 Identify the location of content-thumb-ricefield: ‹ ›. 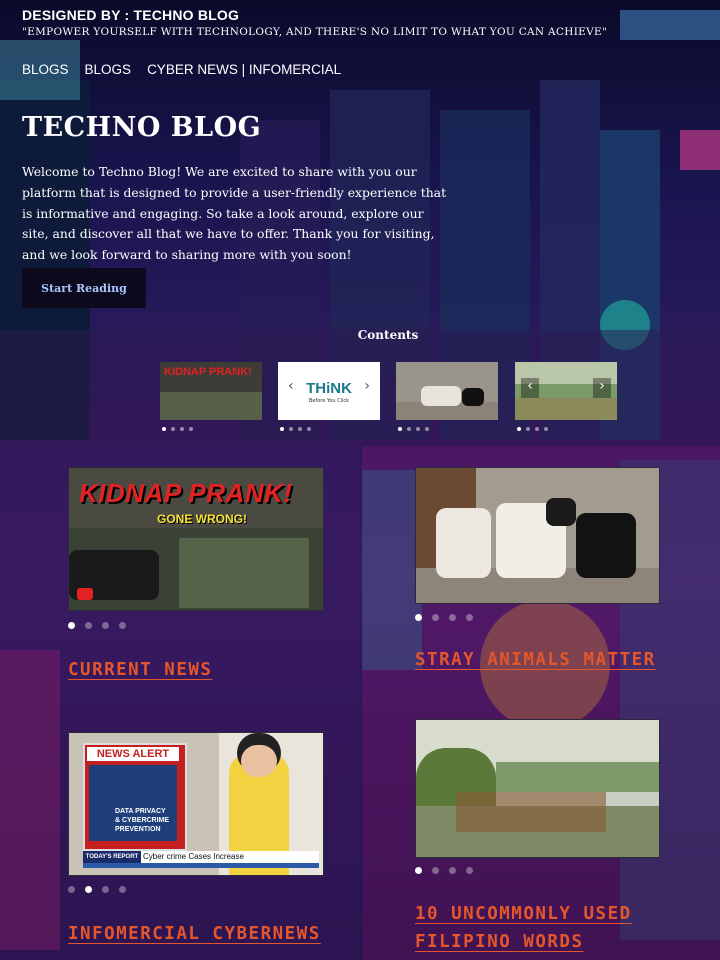
(566, 391).